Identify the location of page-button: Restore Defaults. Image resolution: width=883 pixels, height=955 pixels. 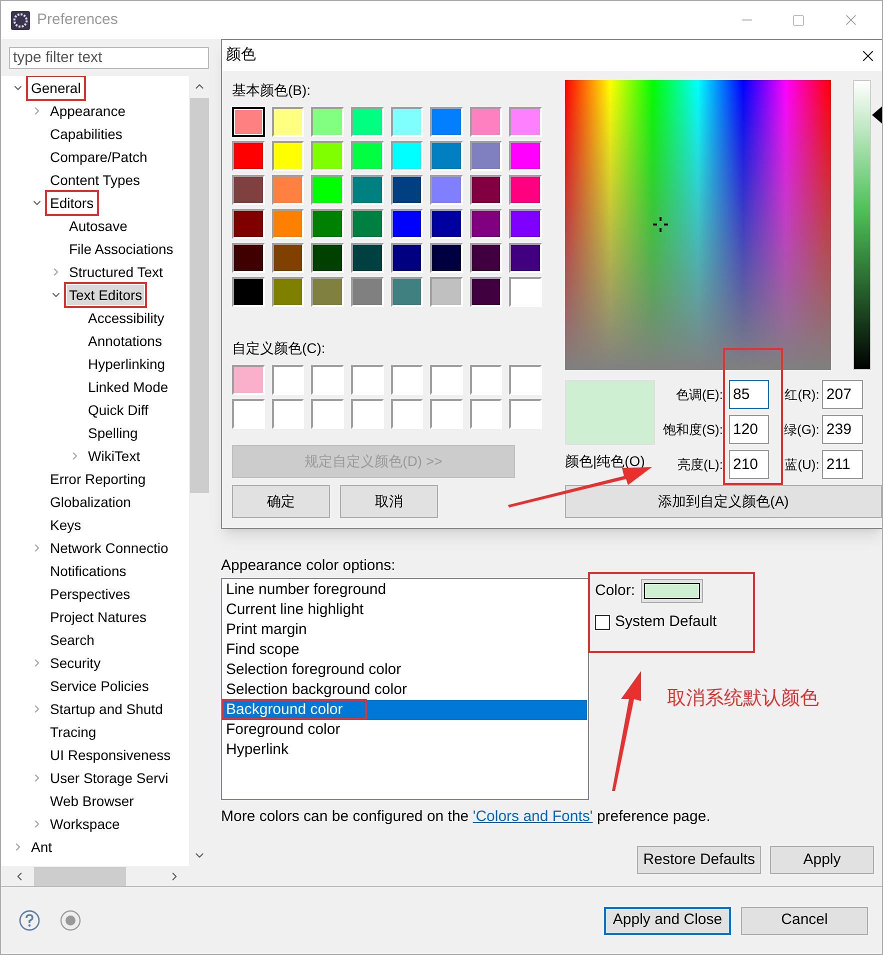
(699, 860).